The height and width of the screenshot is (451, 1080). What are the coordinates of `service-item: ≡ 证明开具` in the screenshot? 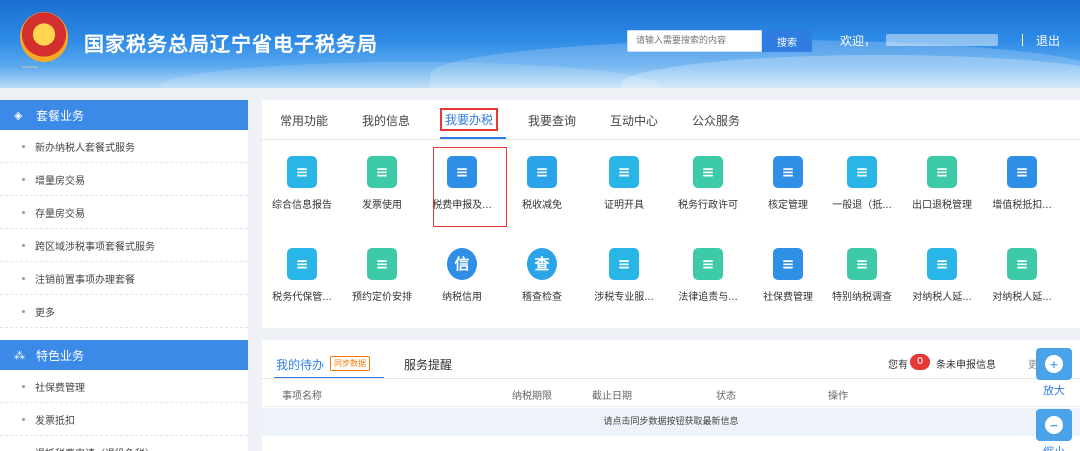 It's located at (624, 189).